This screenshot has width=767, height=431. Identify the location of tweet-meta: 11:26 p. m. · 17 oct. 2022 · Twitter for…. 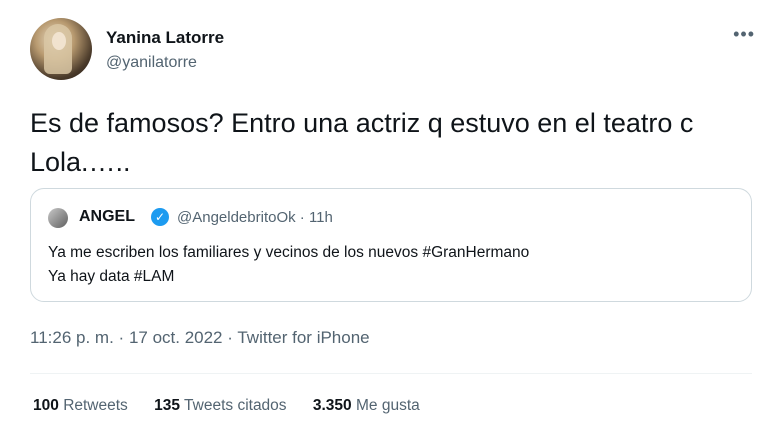
(200, 338).